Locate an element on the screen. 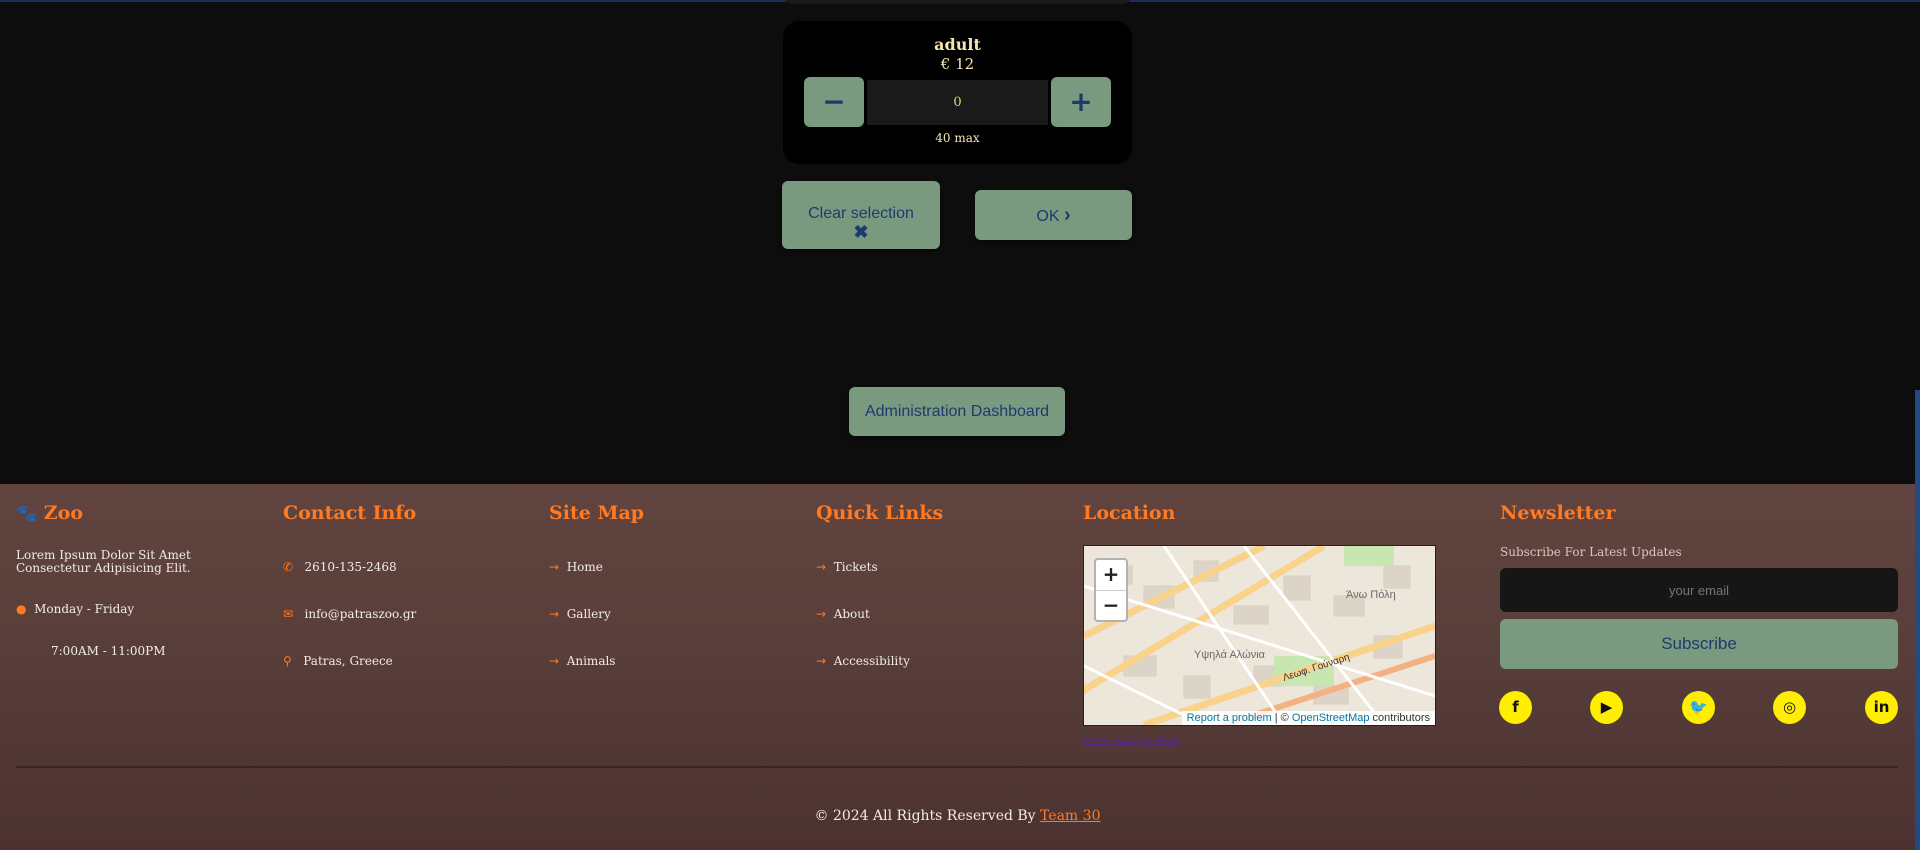  ok-button: OK › is located at coordinates (1053, 215).